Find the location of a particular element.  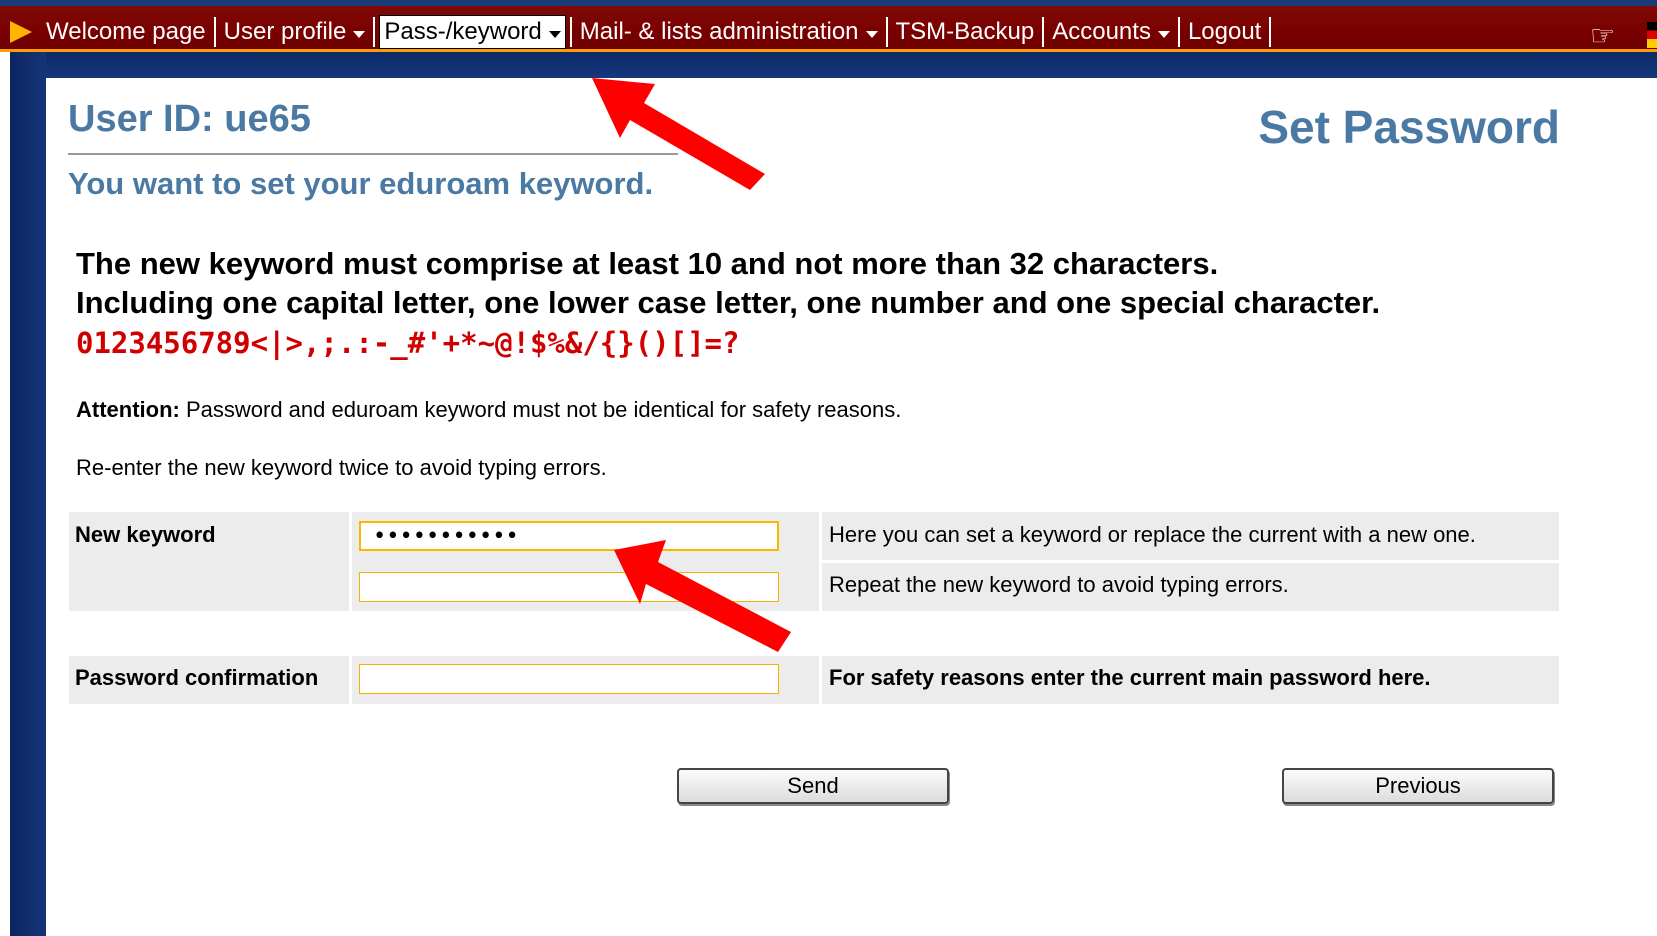

left-sidebar-band is located at coordinates (28, 494).